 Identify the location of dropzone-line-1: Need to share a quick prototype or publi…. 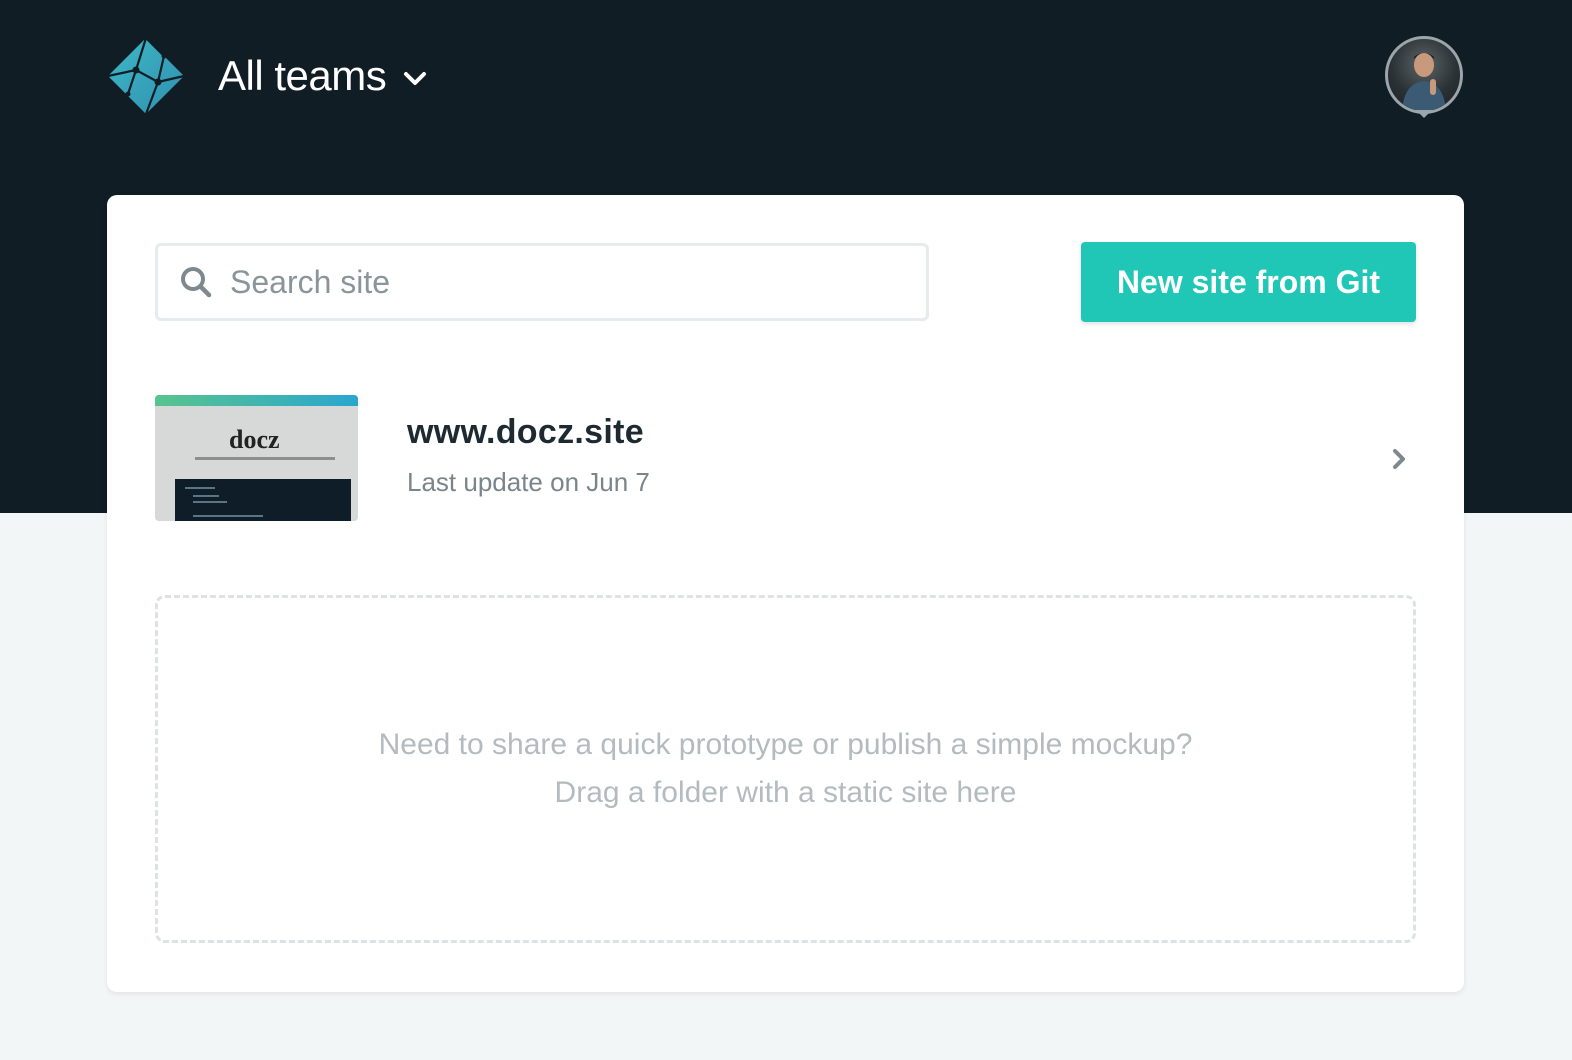
(785, 744).